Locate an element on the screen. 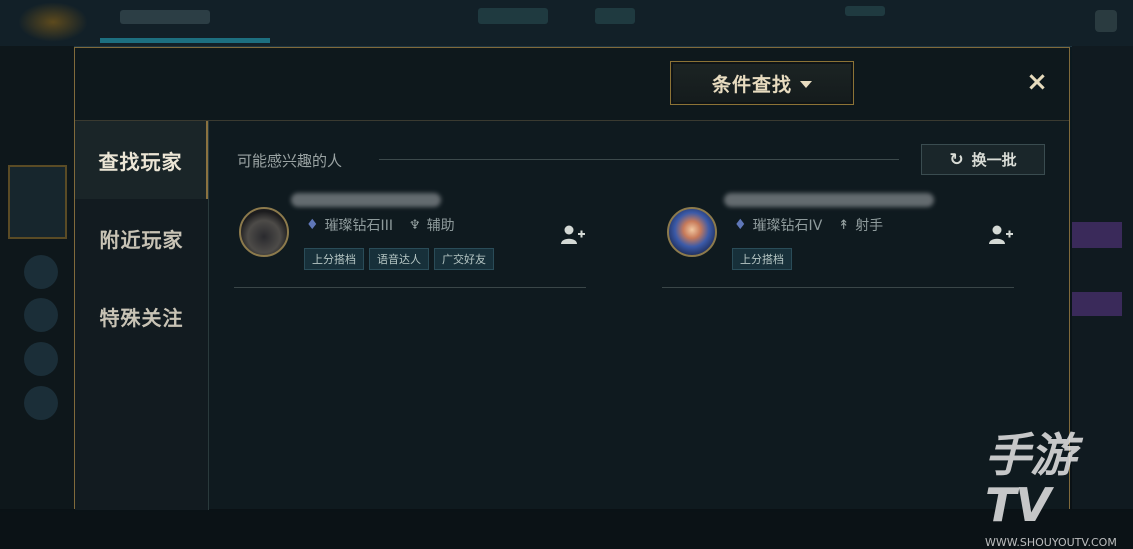 The width and height of the screenshot is (1133, 549). player-card: ♦ 璀璨钻石IV ↟ 射手 上分搭档 is located at coordinates (838, 240).